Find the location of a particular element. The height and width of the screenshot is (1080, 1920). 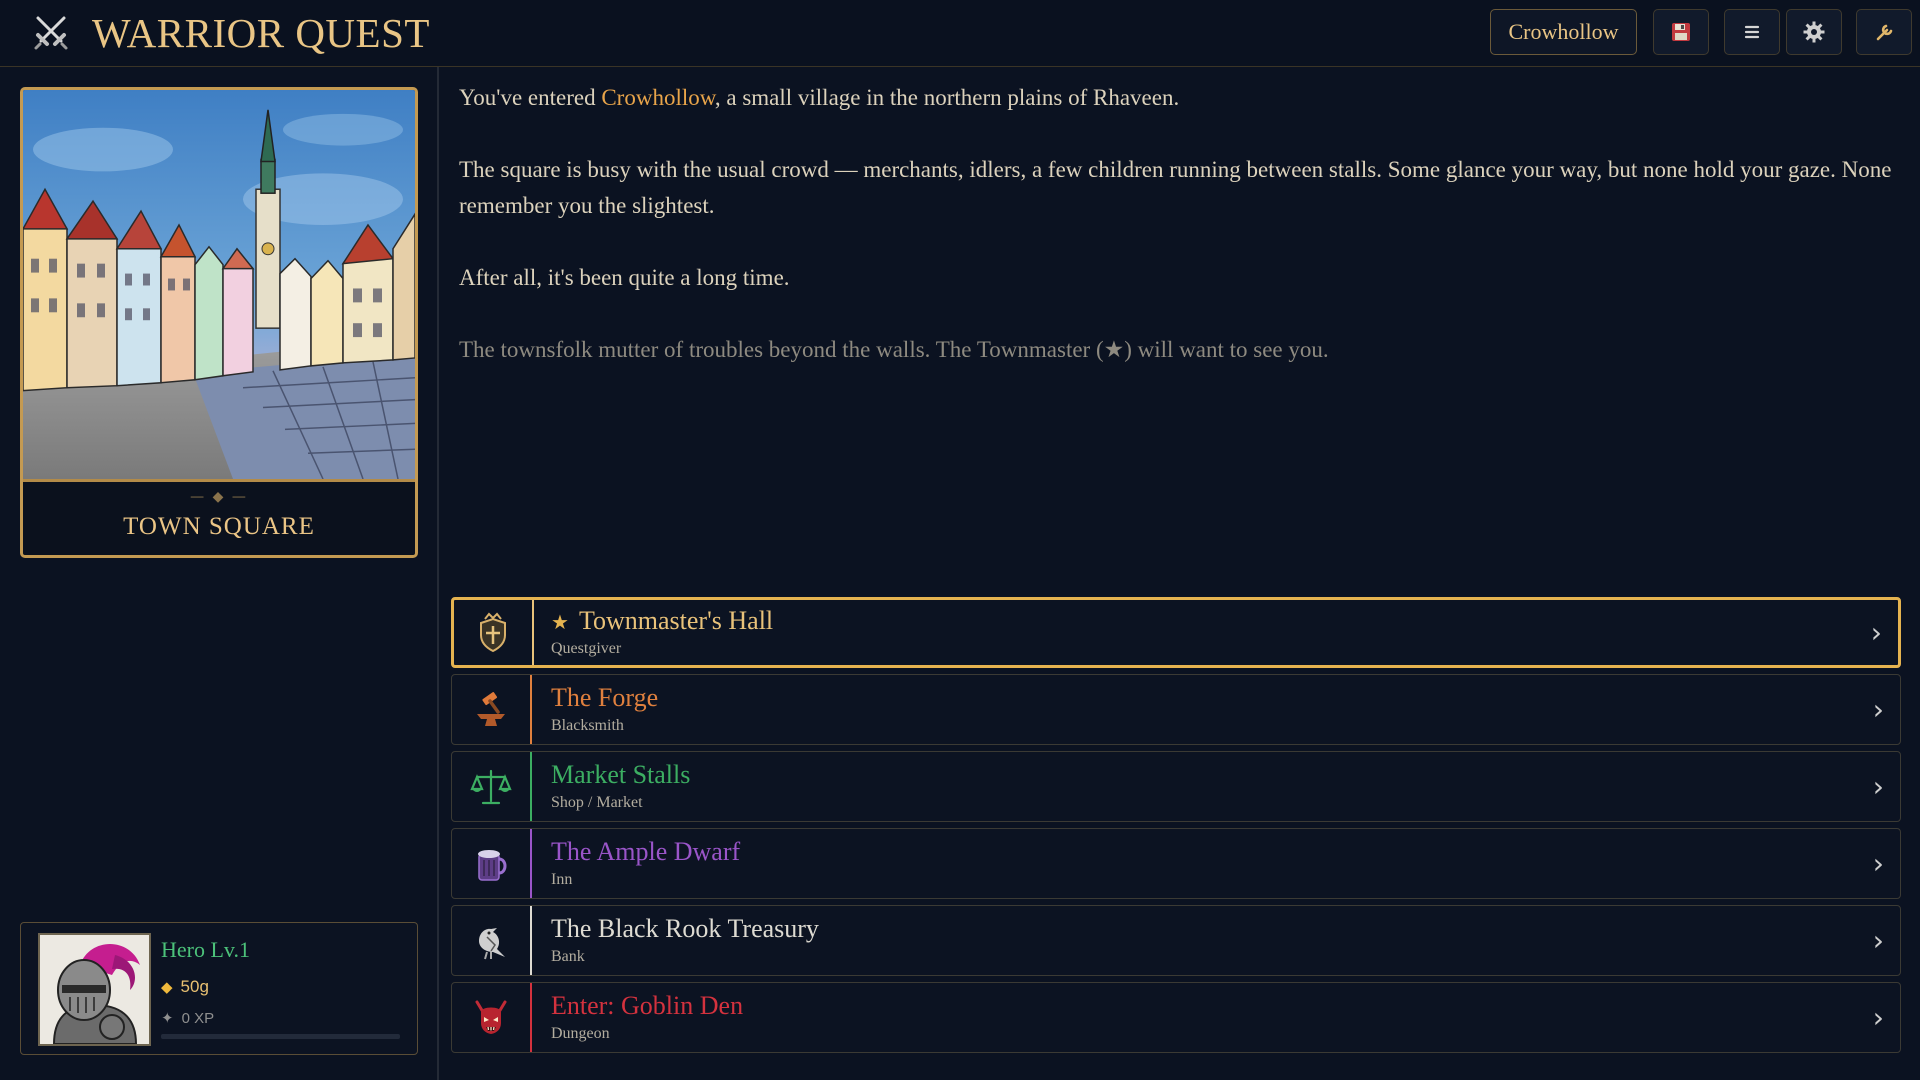

rook-bird-icon is located at coordinates (492, 940).